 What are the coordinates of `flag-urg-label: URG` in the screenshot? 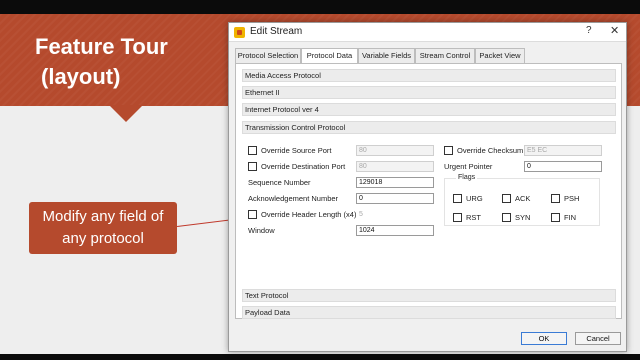 It's located at (474, 198).